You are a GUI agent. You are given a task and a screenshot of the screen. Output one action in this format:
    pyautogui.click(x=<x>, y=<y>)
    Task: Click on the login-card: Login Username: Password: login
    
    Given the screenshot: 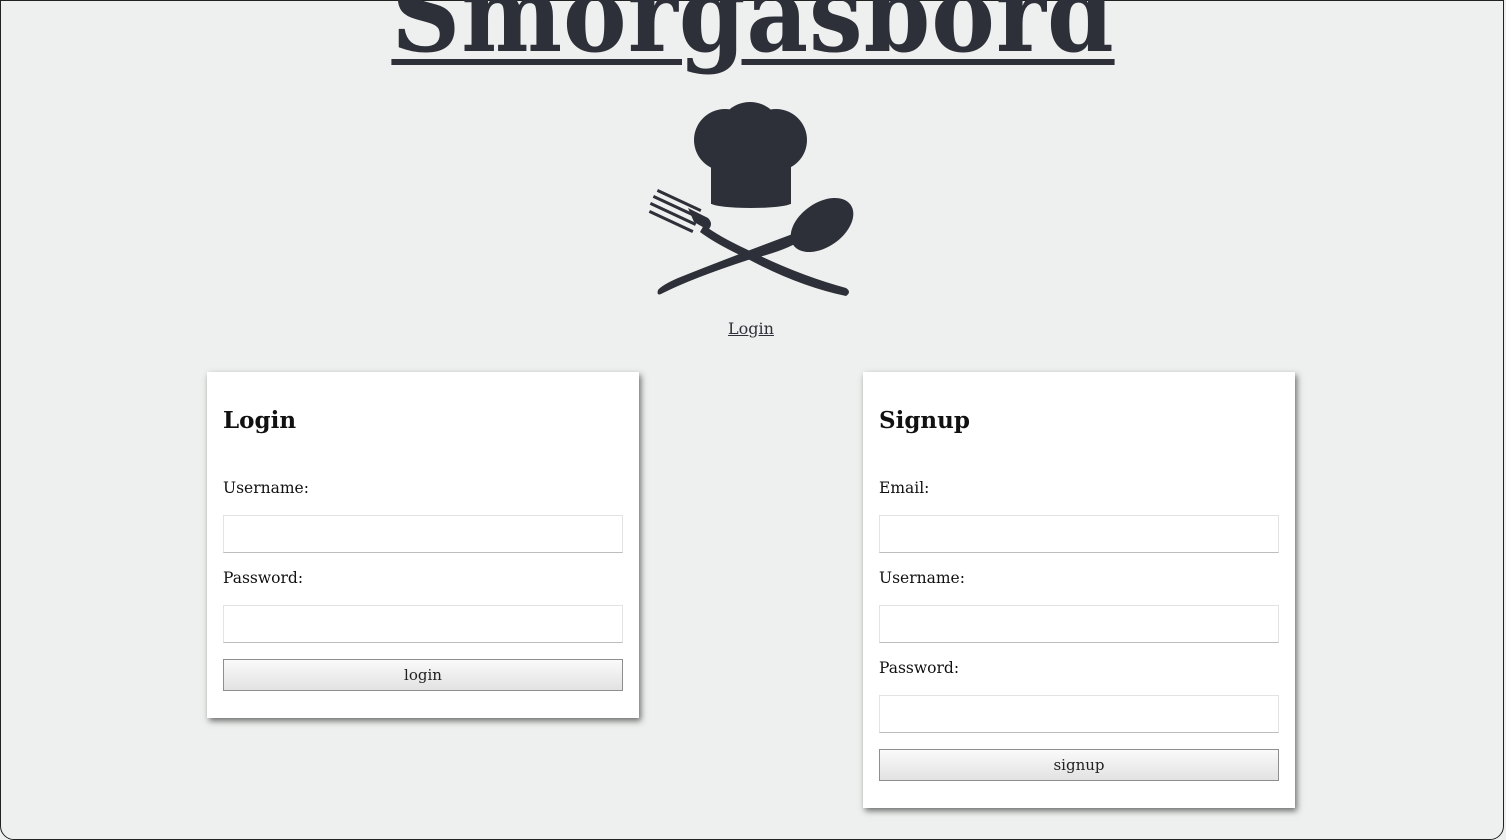 What is the action you would take?
    pyautogui.click(x=423, y=545)
    